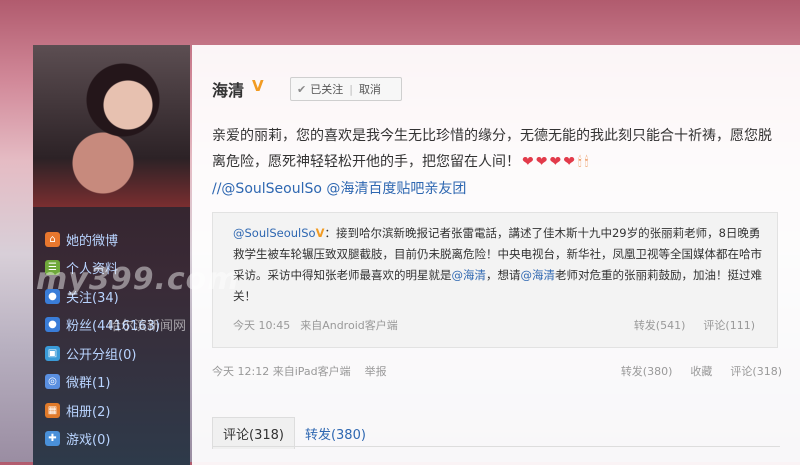 Image resolution: width=800 pixels, height=465 pixels. I want to click on weiqun-icon: ◎, so click(52, 382).